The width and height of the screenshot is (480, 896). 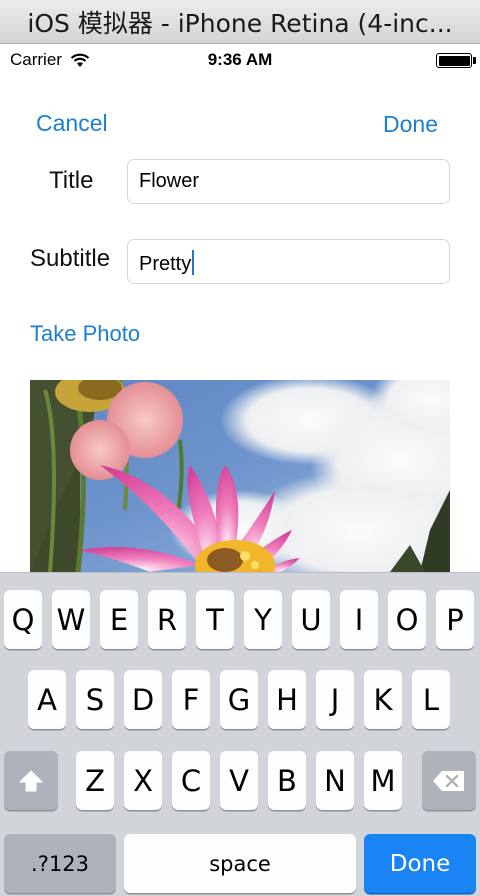 What do you see at coordinates (287, 699) in the screenshot?
I see `key-h: H` at bounding box center [287, 699].